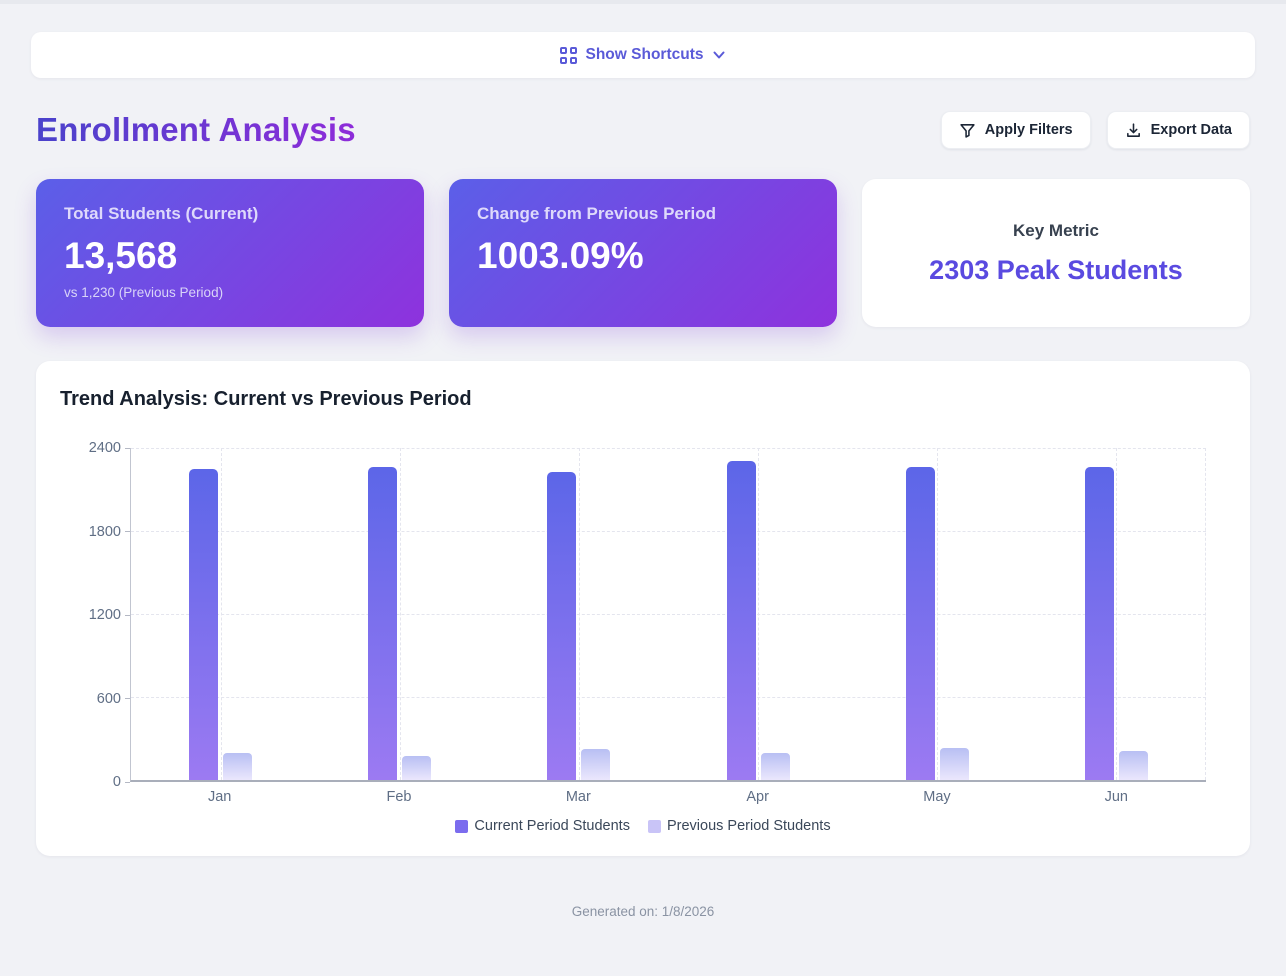 The height and width of the screenshot is (976, 1286). What do you see at coordinates (113, 699) in the screenshot?
I see `y-axis-label: 600` at bounding box center [113, 699].